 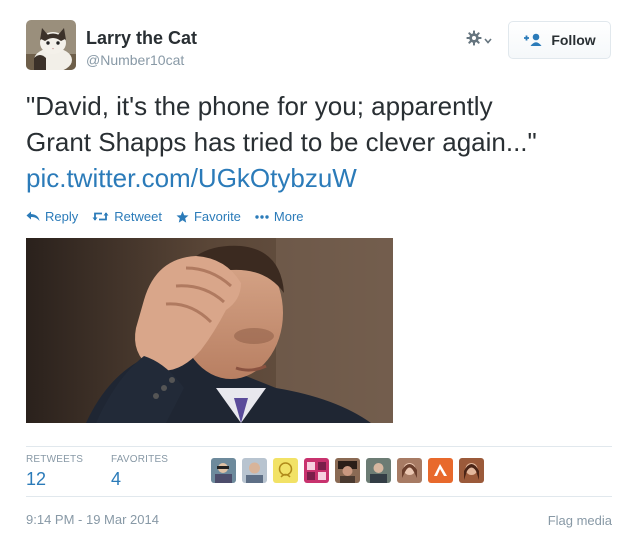 What do you see at coordinates (140, 459) in the screenshot?
I see `favorites-label: FAVORITES` at bounding box center [140, 459].